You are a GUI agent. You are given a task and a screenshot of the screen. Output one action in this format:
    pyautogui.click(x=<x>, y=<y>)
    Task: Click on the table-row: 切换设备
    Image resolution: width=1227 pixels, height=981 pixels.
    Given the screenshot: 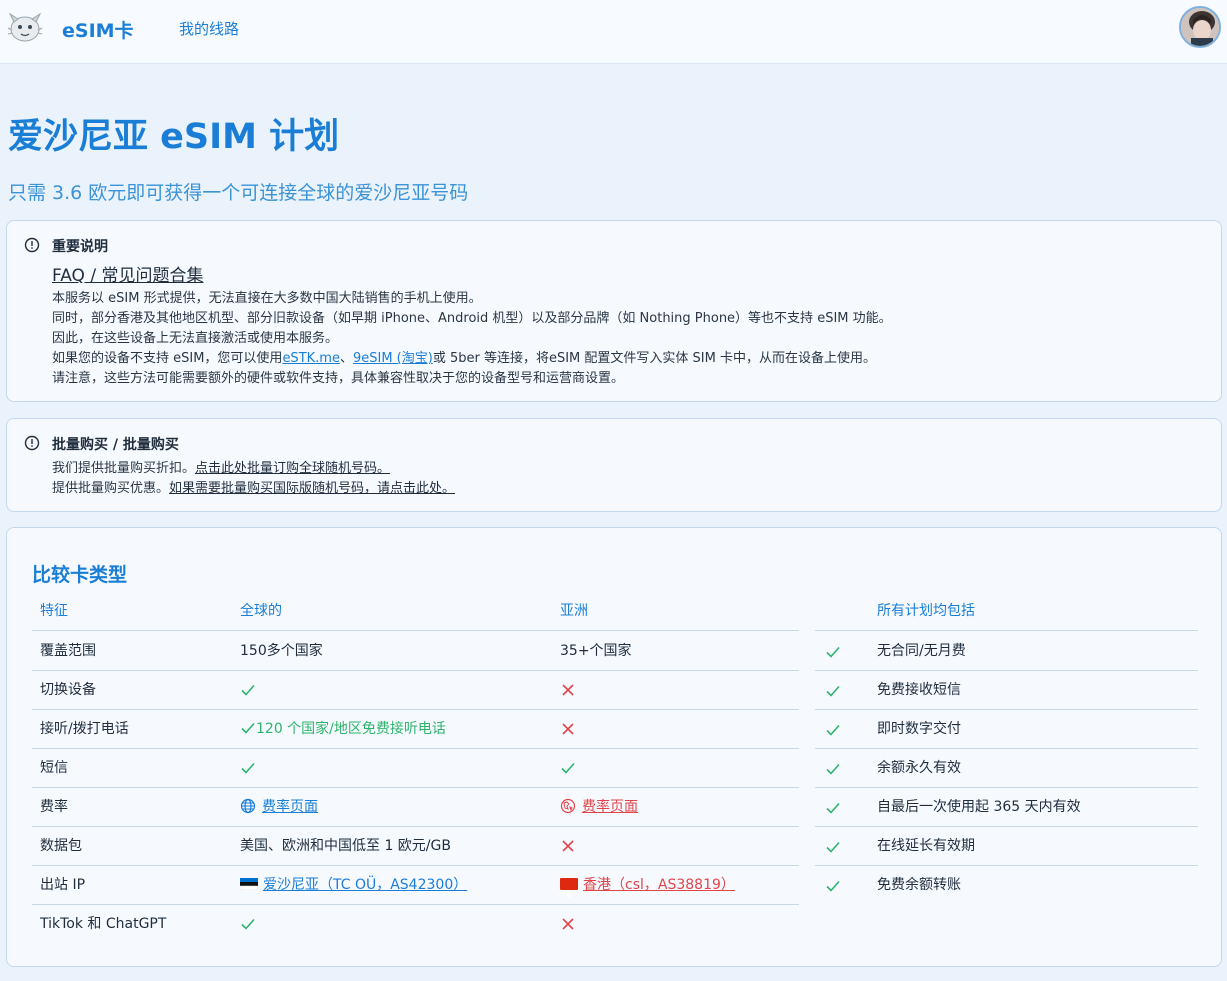 What is the action you would take?
    pyautogui.click(x=415, y=690)
    